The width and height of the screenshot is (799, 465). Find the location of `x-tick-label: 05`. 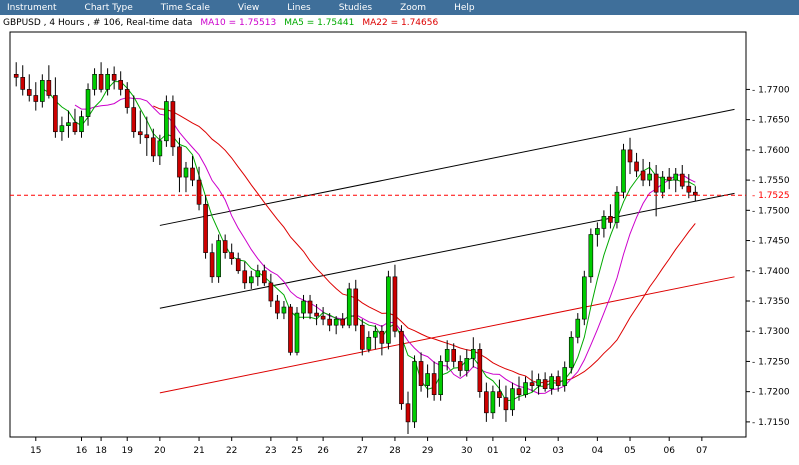

x-tick-label: 05 is located at coordinates (629, 451).